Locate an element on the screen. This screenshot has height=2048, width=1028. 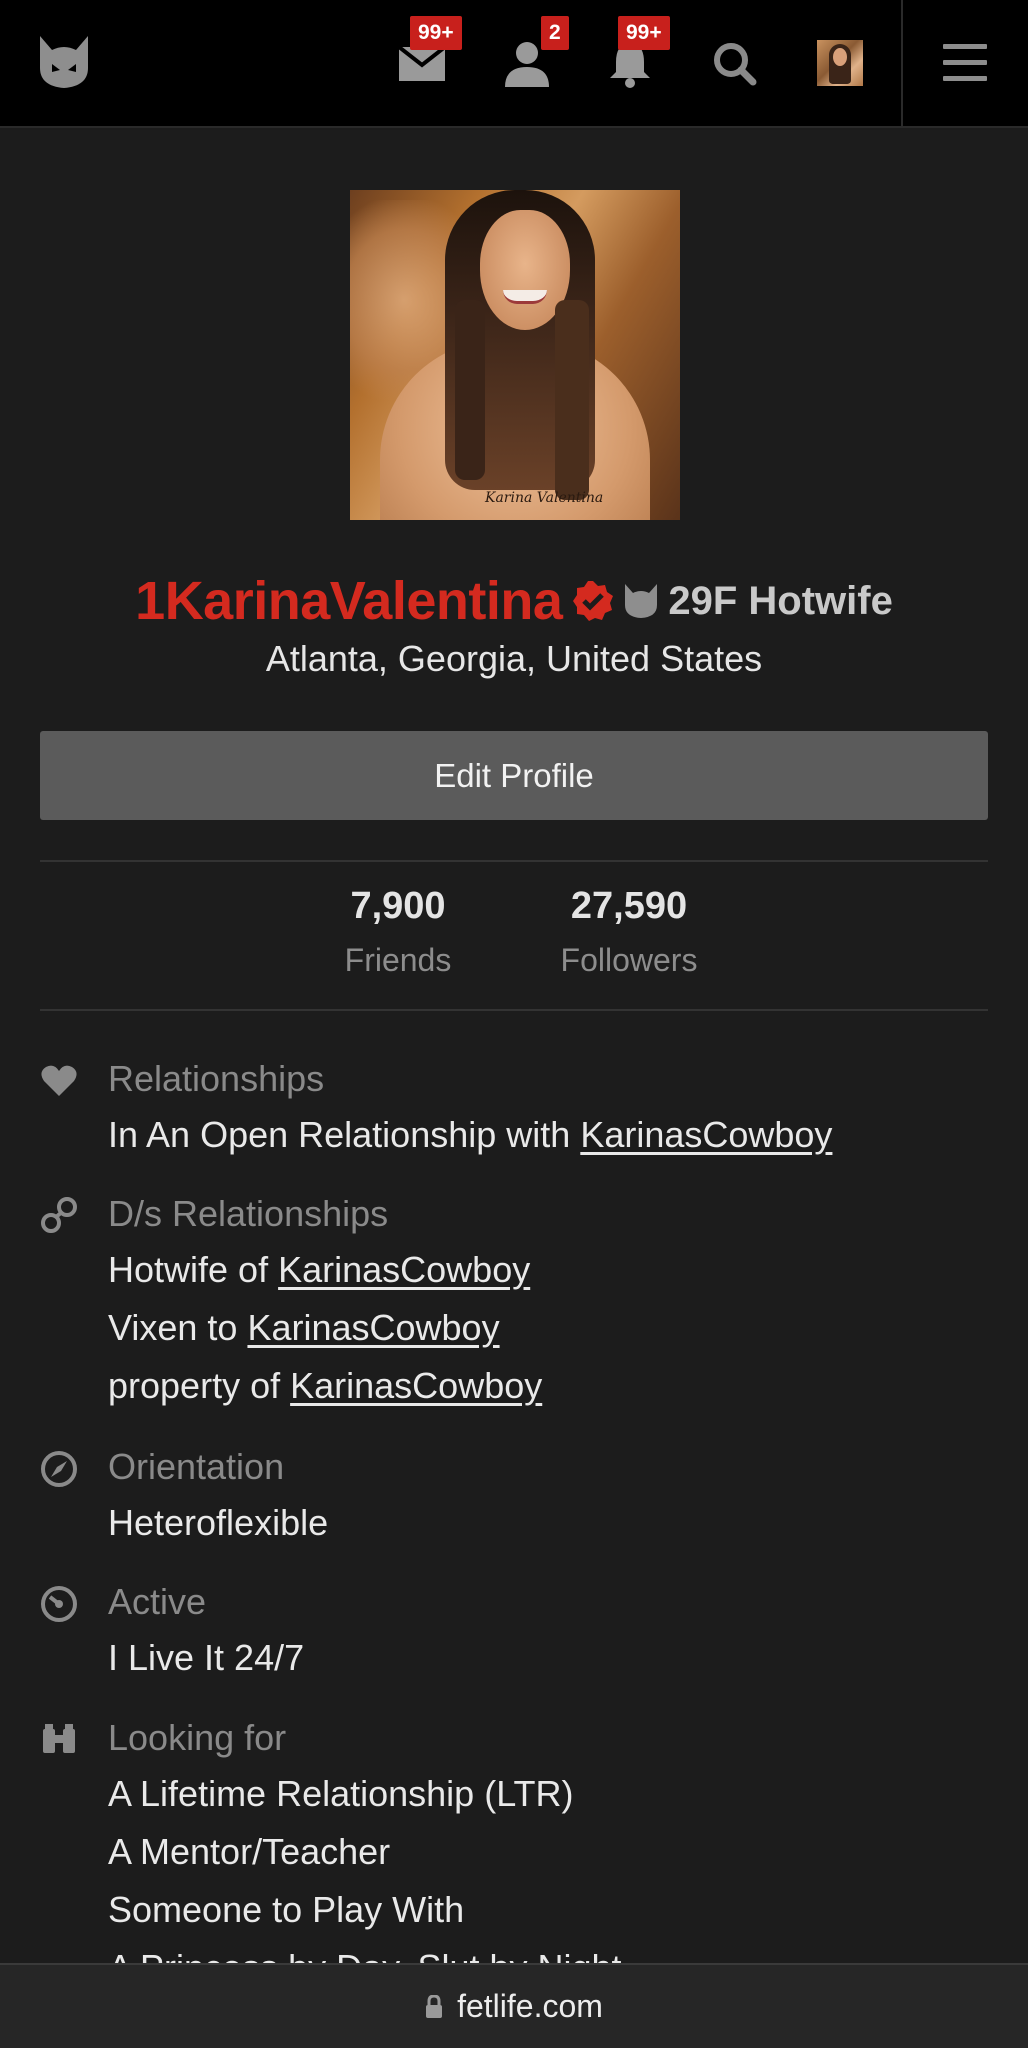
ds-relationship-item: Hotwife of KarinasCowboy is located at coordinates (319, 1270).